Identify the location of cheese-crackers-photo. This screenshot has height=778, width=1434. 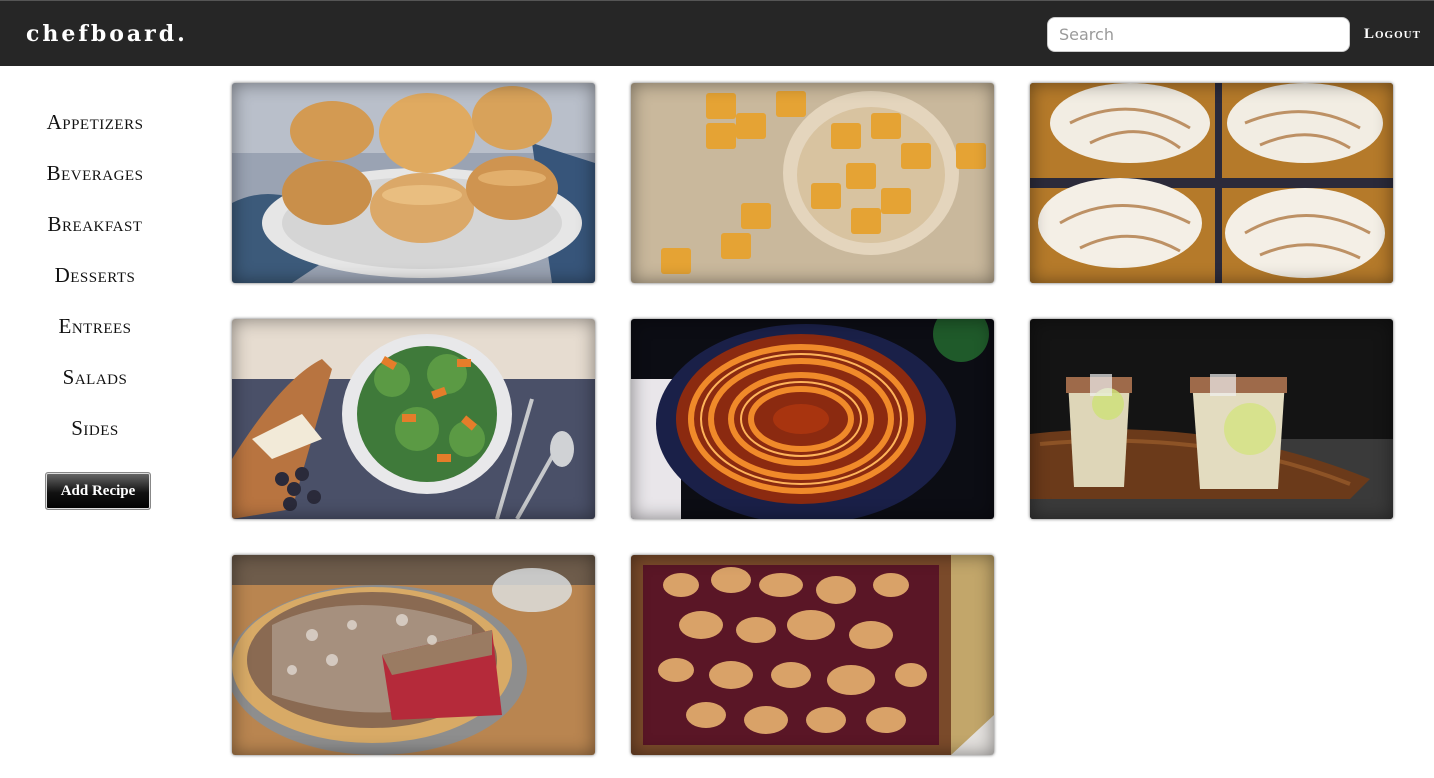
(812, 183).